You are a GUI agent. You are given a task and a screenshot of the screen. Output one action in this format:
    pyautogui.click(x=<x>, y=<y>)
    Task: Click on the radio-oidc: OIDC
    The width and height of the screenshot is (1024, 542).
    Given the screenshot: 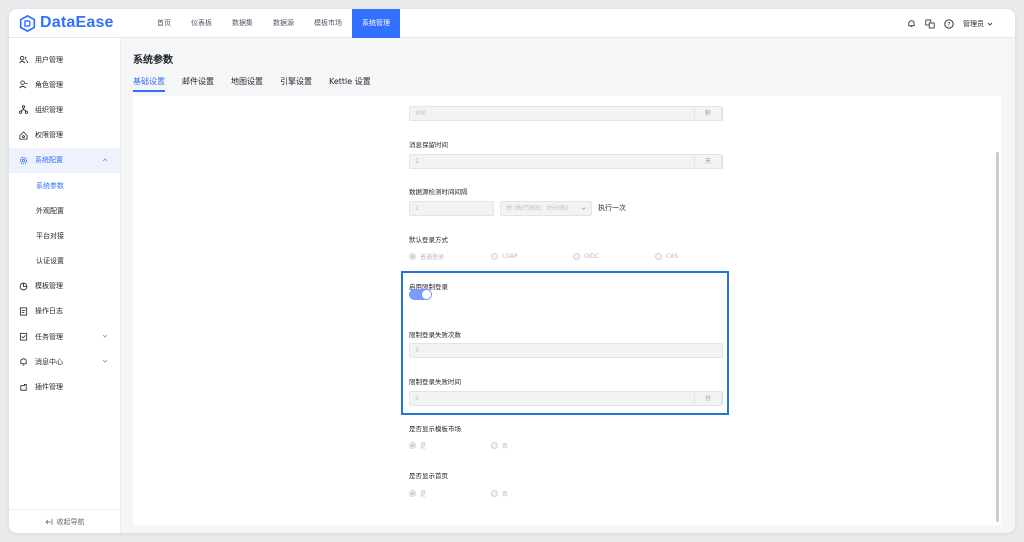 What is the action you would take?
    pyautogui.click(x=614, y=256)
    